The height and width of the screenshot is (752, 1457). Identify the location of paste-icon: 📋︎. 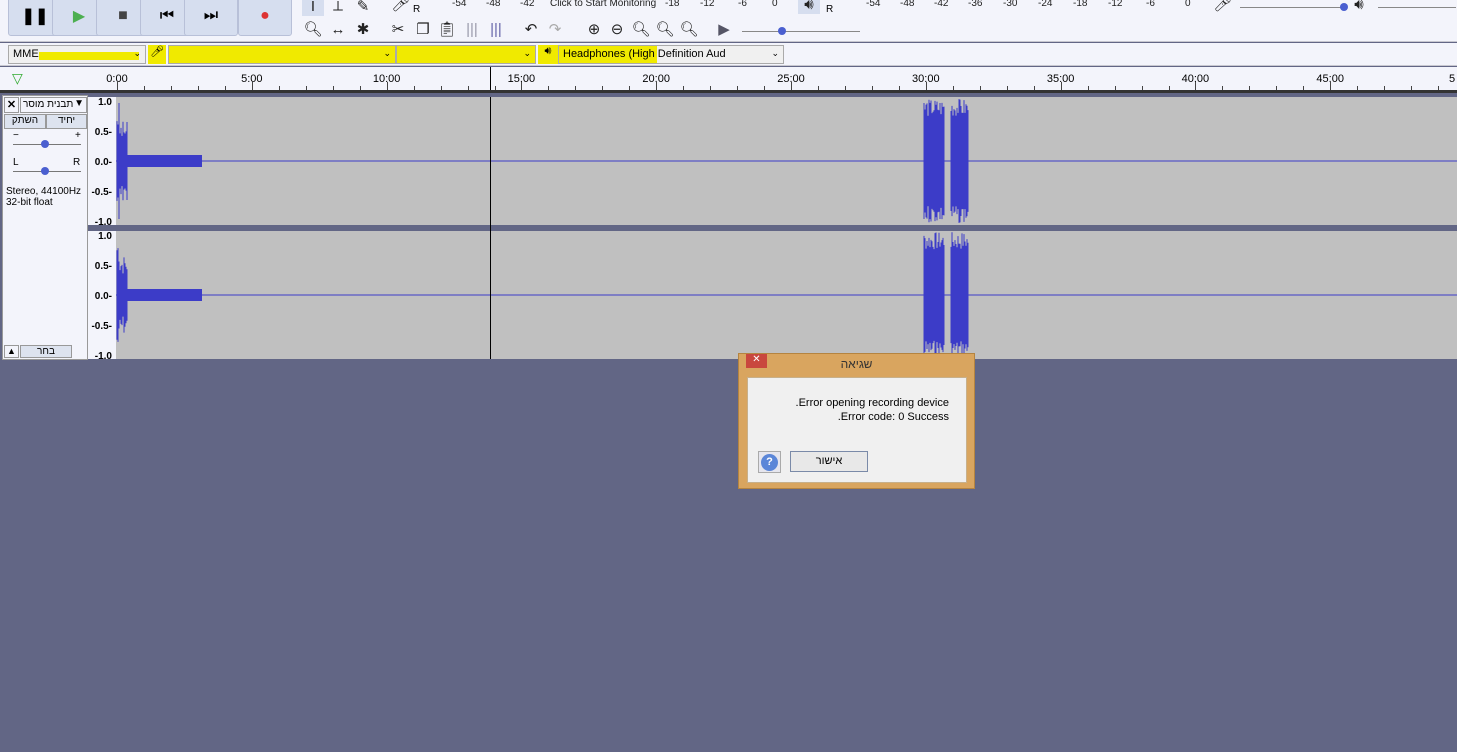
(447, 29).